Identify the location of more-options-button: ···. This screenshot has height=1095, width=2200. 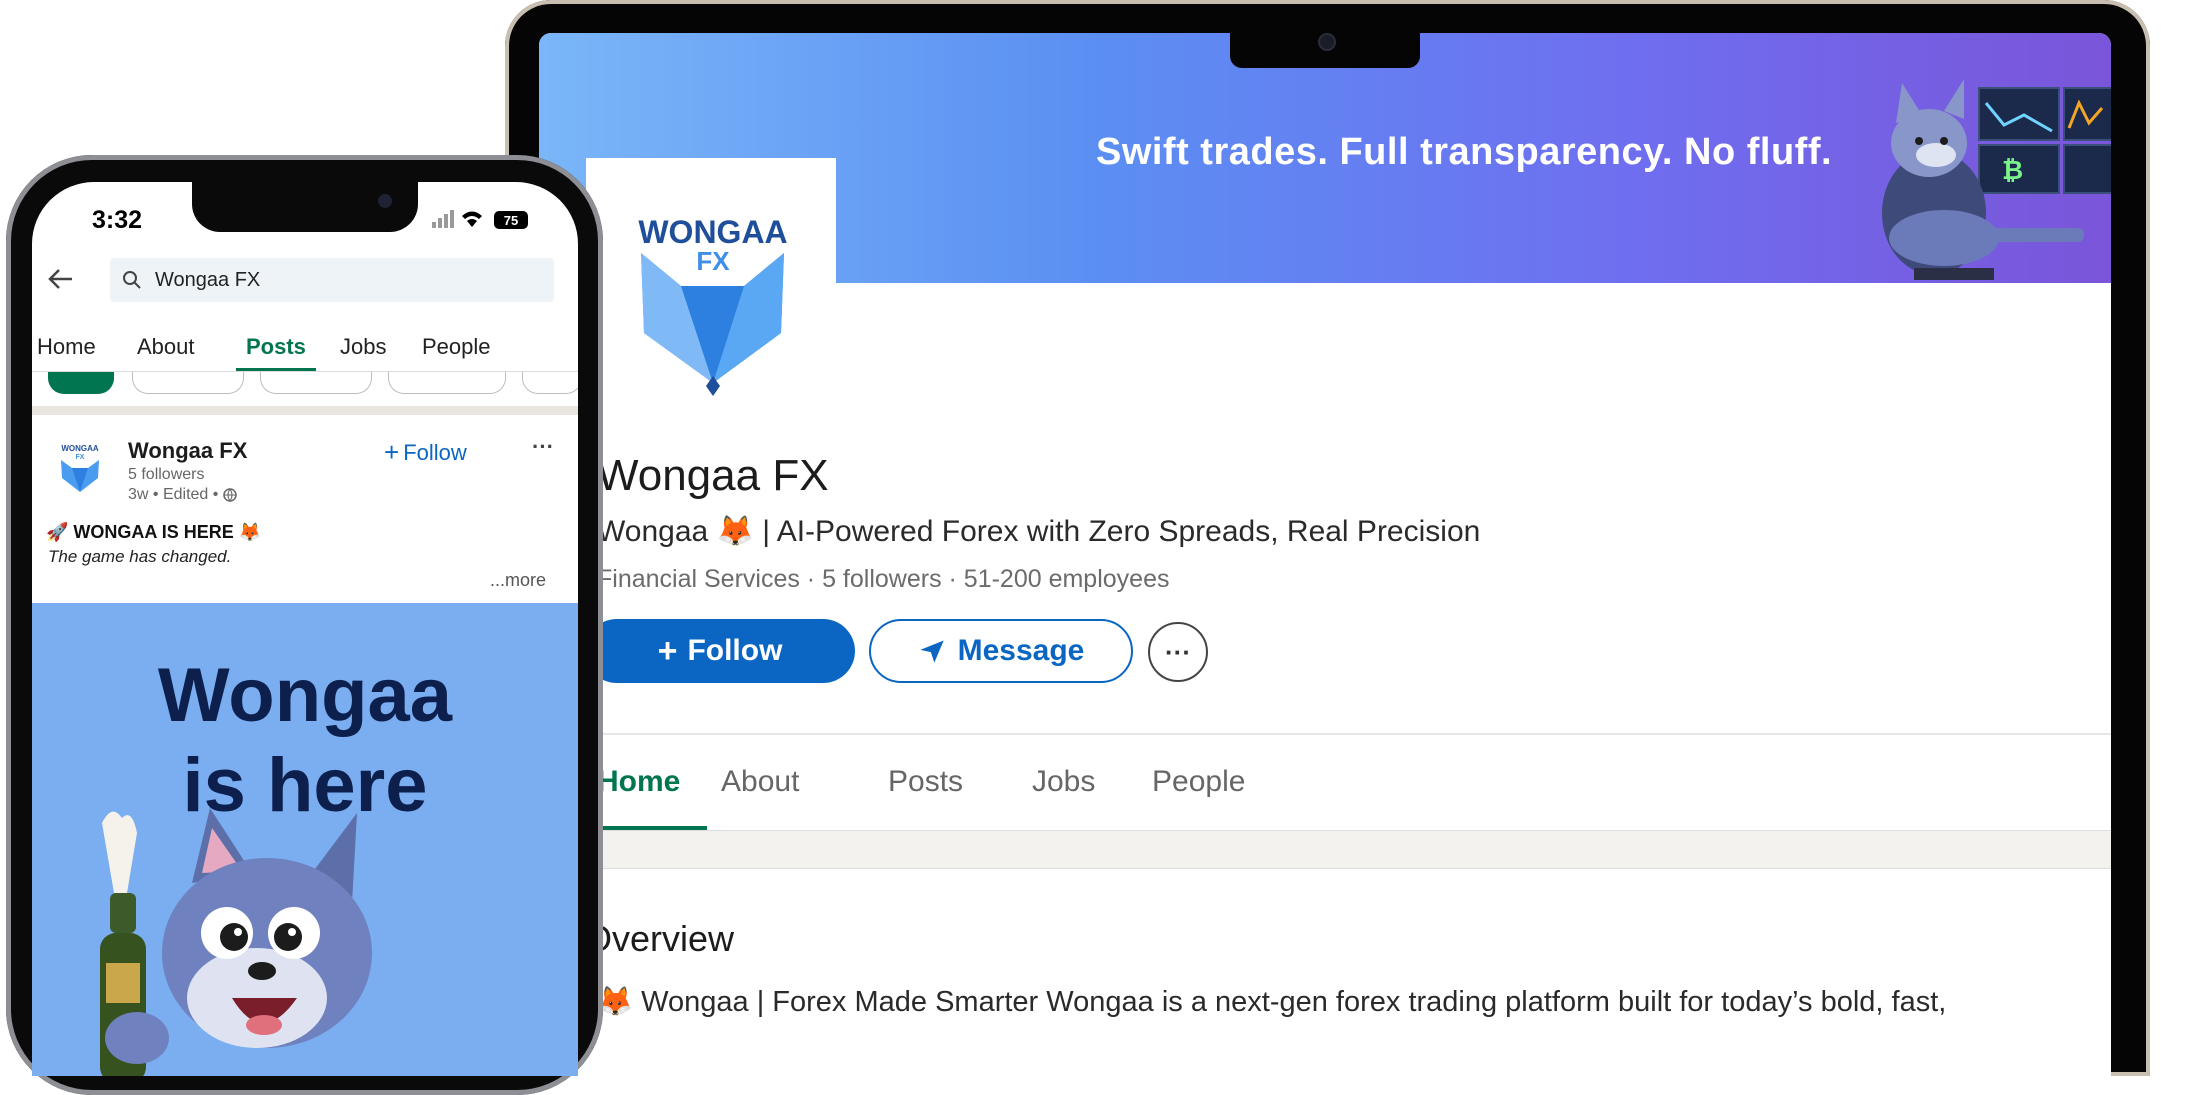
(1178, 652).